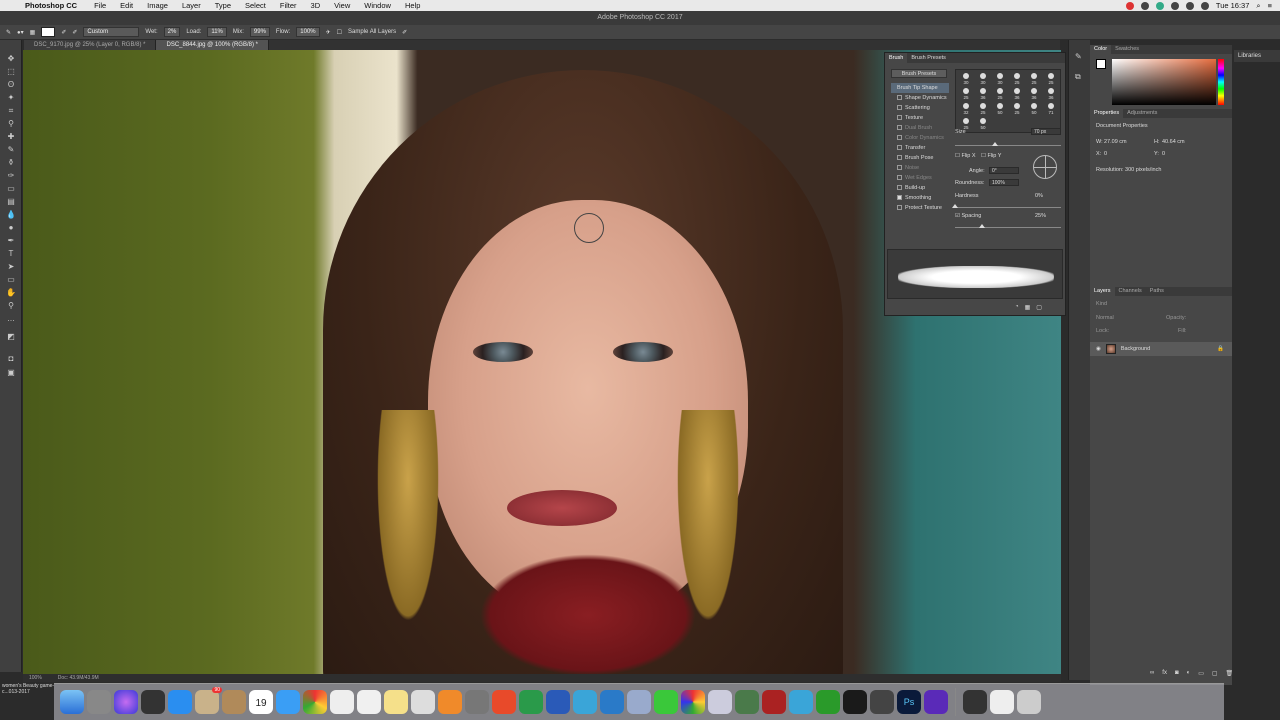 This screenshot has width=1280, height=720. What do you see at coordinates (1157, 291) in the screenshot?
I see `tab-paths: Paths` at bounding box center [1157, 291].